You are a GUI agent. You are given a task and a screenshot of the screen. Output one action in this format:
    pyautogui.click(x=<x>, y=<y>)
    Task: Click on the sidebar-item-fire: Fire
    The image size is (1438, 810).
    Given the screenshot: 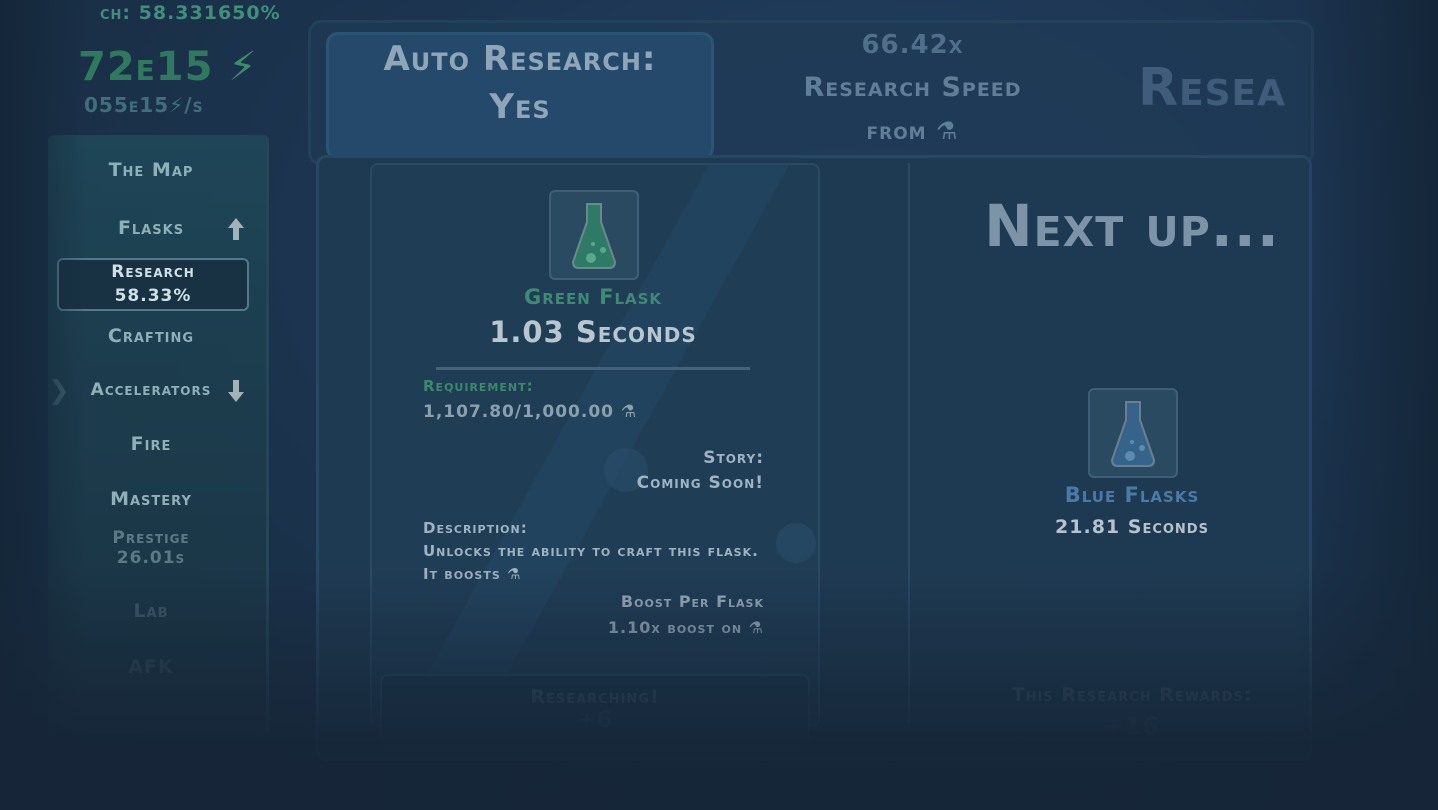 What is the action you would take?
    pyautogui.click(x=151, y=444)
    